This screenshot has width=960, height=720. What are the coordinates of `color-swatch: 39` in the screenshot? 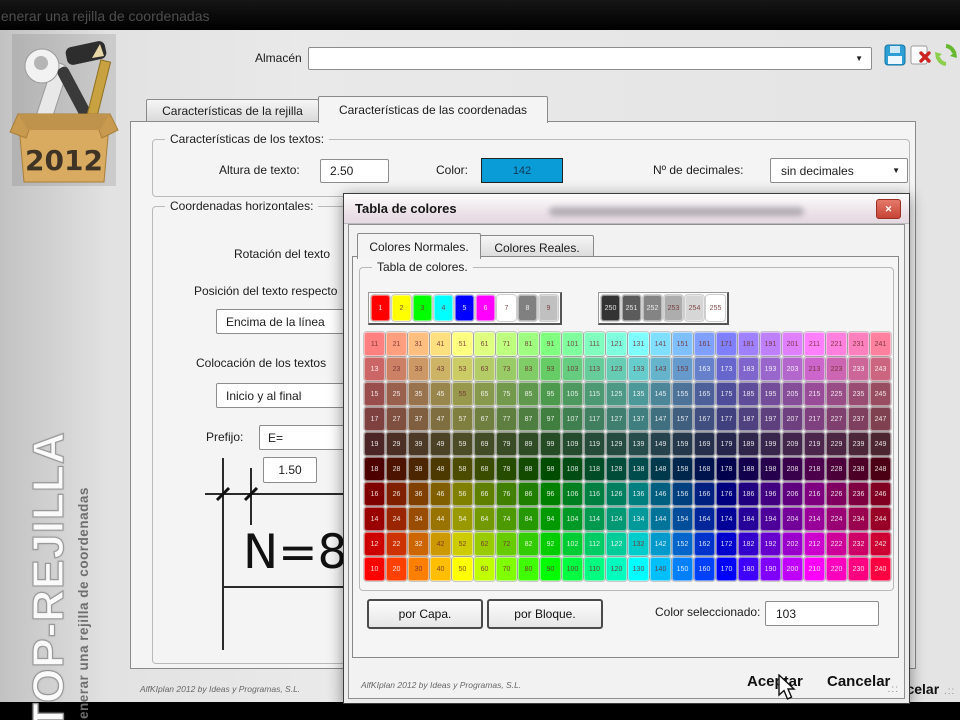 It's located at (418, 444).